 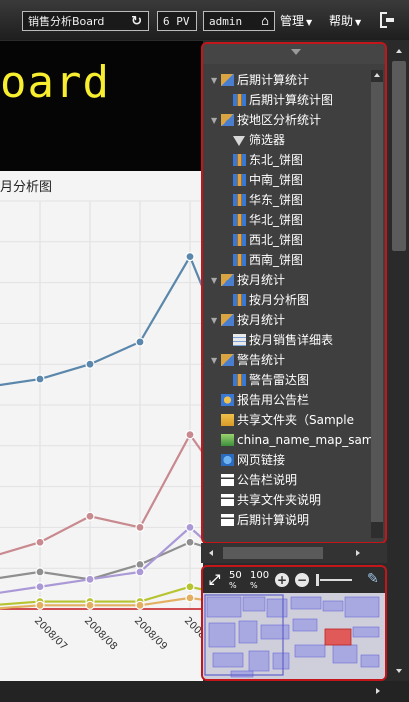 I want to click on tree-item-label: 西南_饼图, so click(x=276, y=260).